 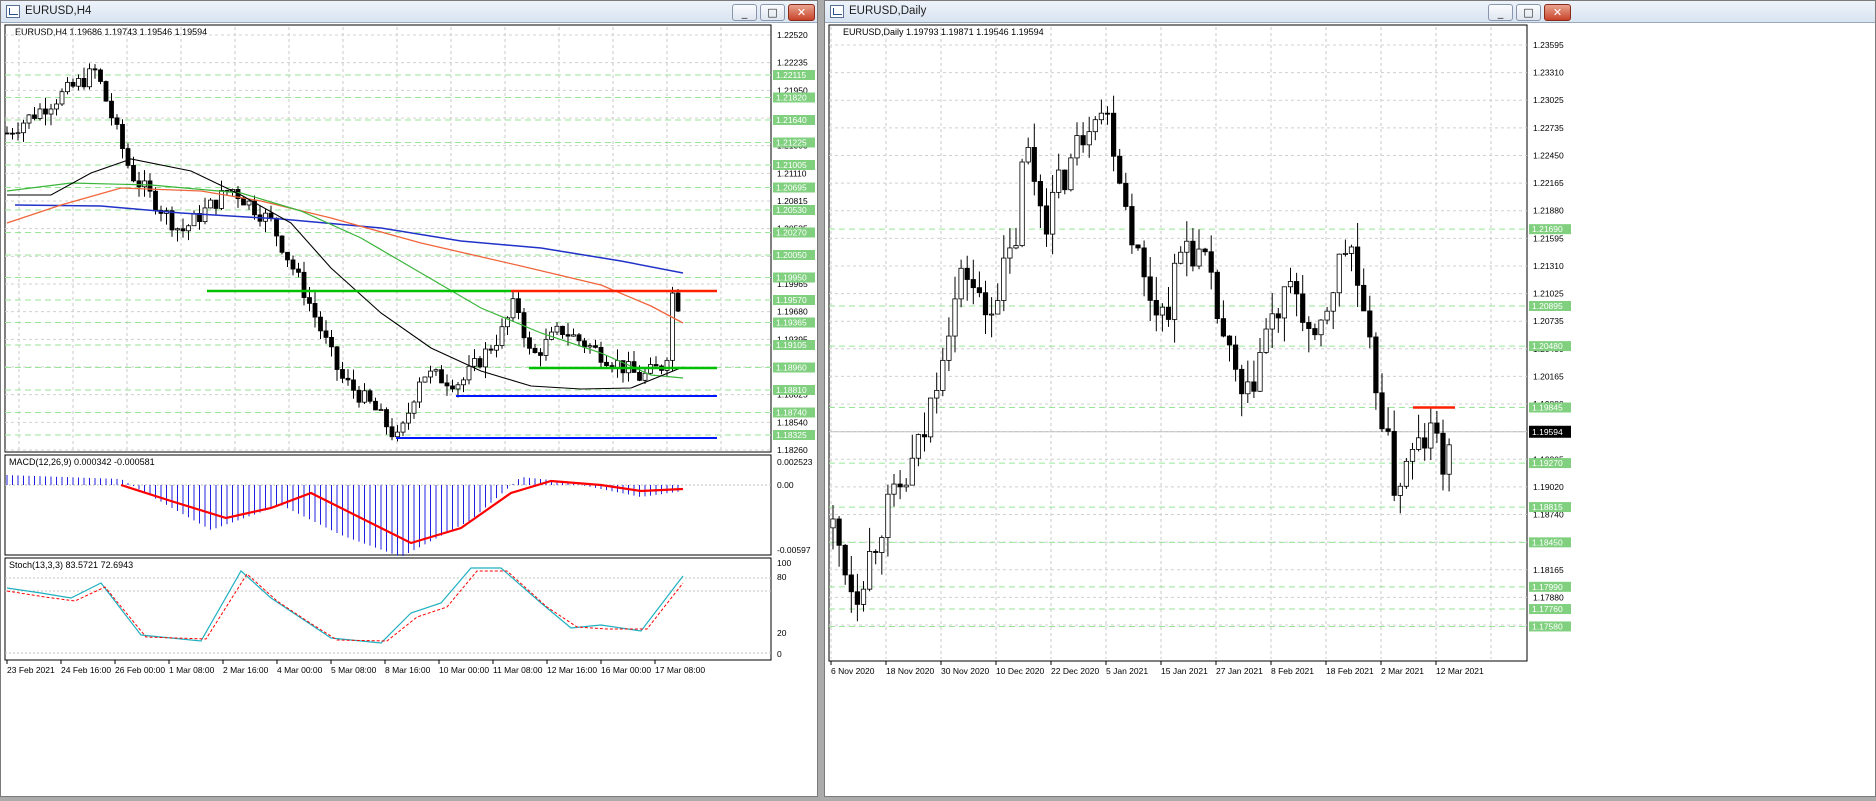 What do you see at coordinates (785, 485) in the screenshot?
I see `macd-scale-tick: 0.00` at bounding box center [785, 485].